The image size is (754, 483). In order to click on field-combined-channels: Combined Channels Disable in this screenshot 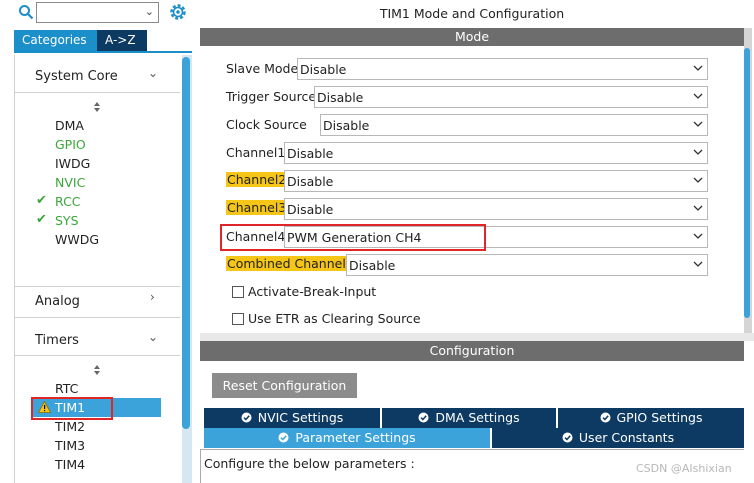, I will do `click(467, 265)`.